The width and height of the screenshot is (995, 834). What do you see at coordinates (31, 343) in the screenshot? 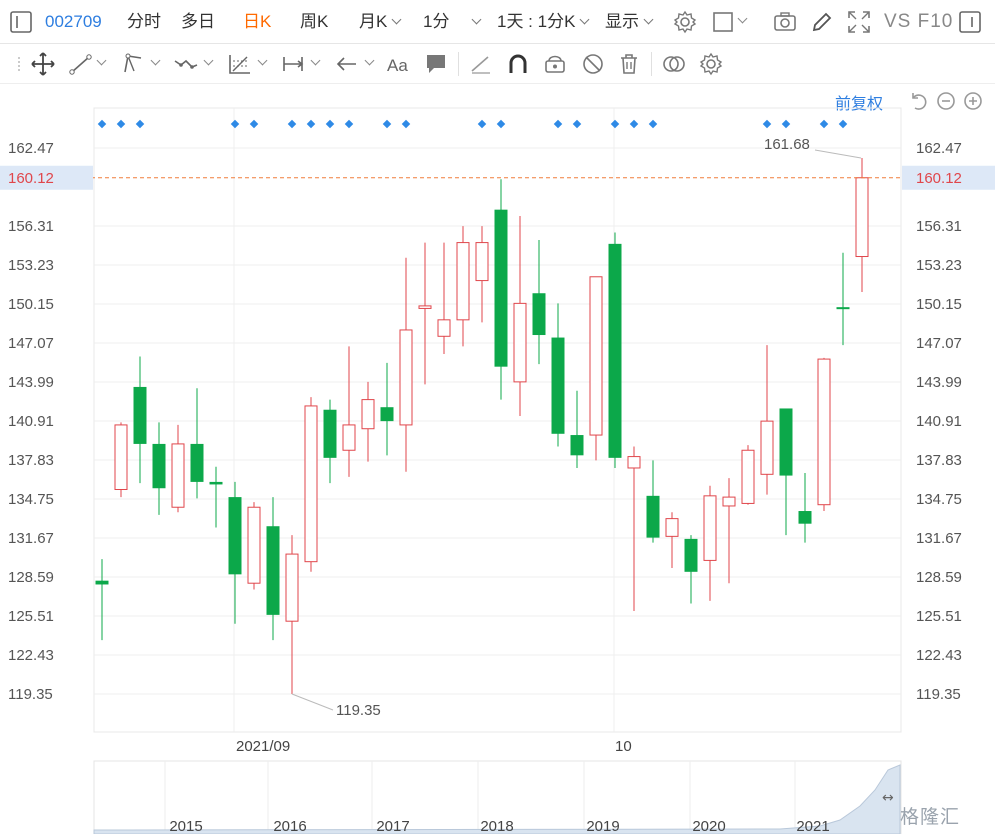
I see `y-tick-label-left: 147.07` at bounding box center [31, 343].